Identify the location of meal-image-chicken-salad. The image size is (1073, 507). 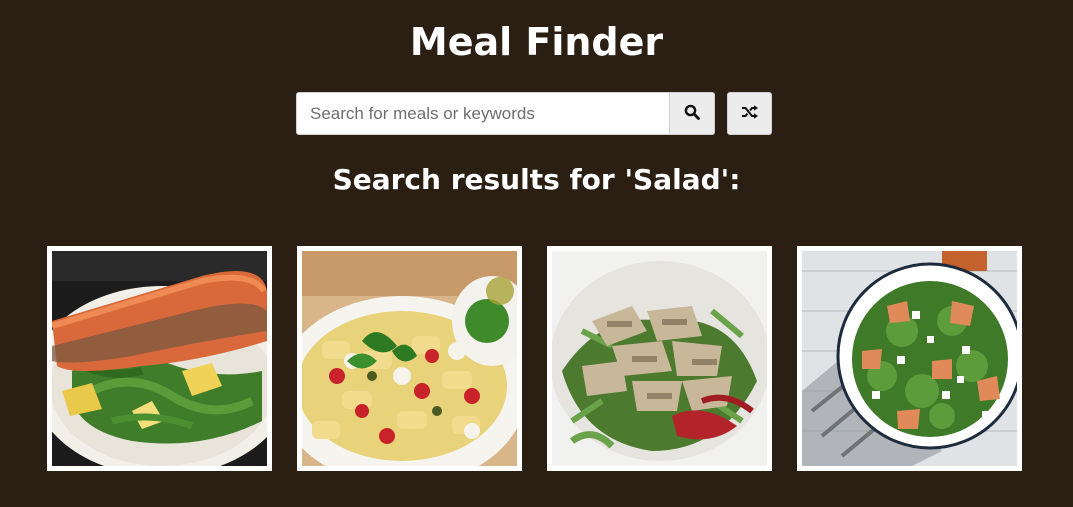
(659, 358).